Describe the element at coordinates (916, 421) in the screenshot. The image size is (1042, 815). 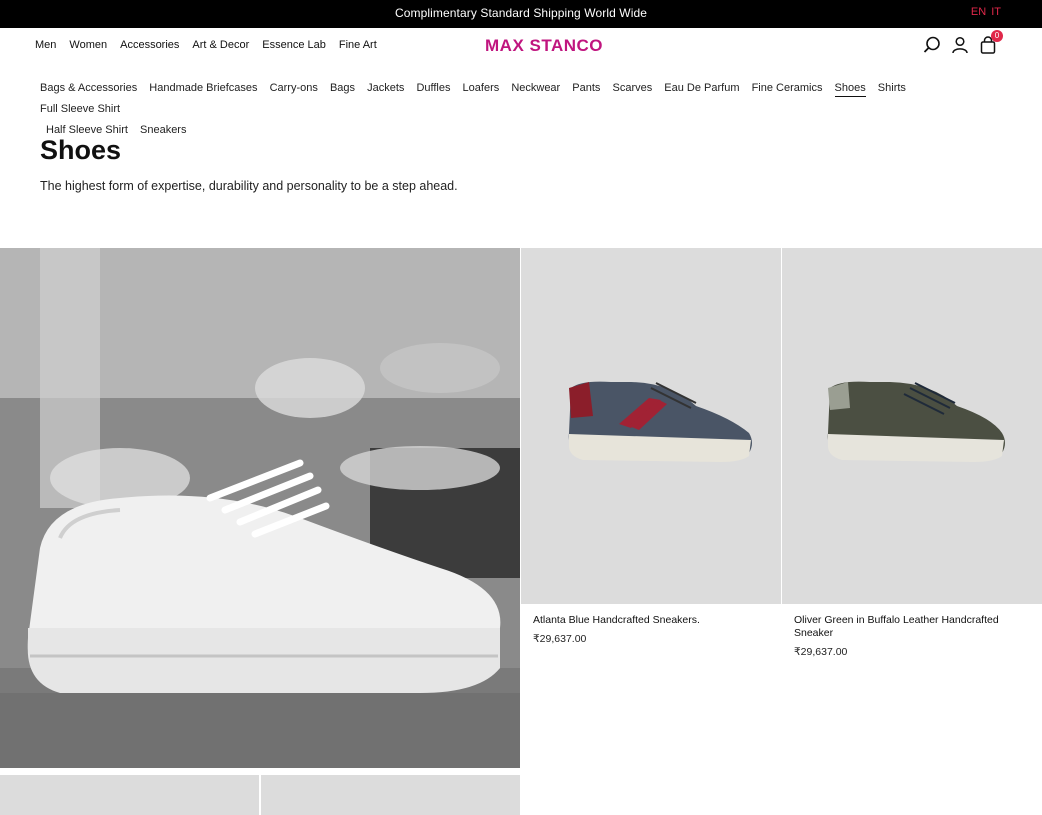
I see `sneaker-green-illustration` at that location.